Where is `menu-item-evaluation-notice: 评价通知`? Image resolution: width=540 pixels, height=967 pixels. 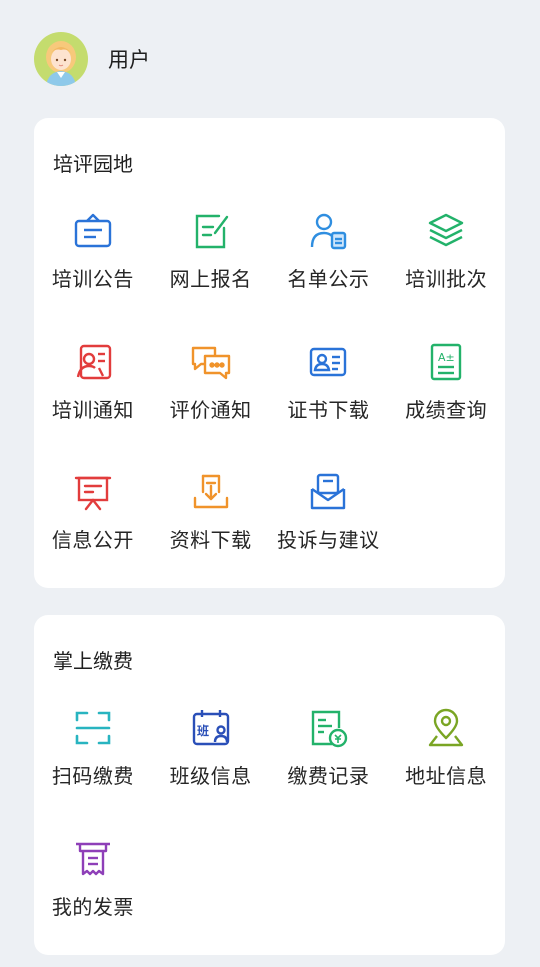
menu-item-evaluation-notice: 评价通知 is located at coordinates (211, 405).